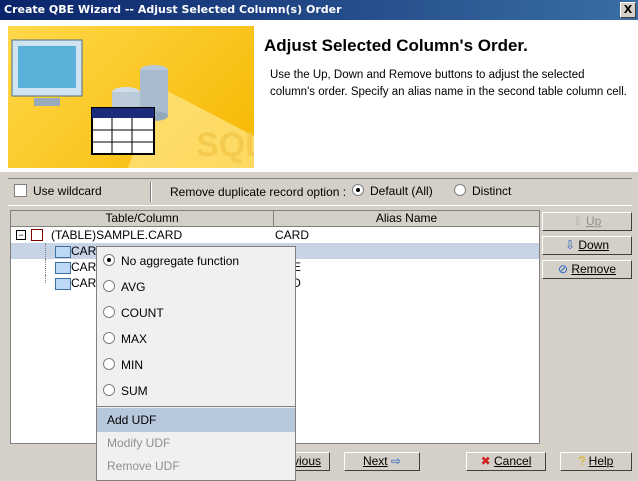 This screenshot has height=481, width=638. Describe the element at coordinates (594, 245) in the screenshot. I see `down-label: Down` at that location.